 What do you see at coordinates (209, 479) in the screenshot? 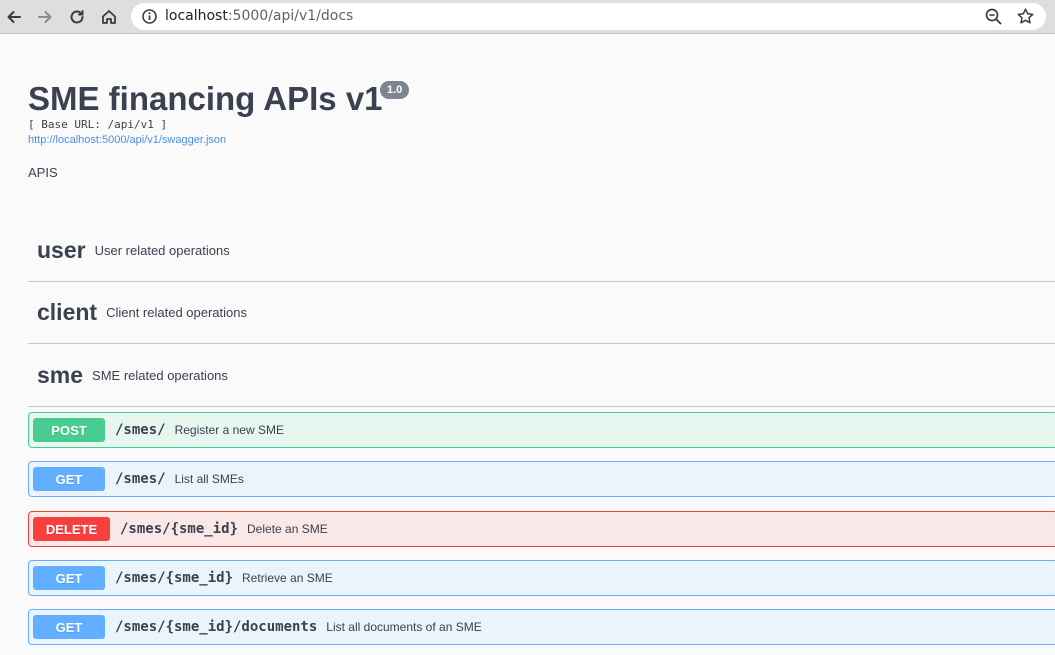
I see `operation-summary: List all SMEs` at bounding box center [209, 479].